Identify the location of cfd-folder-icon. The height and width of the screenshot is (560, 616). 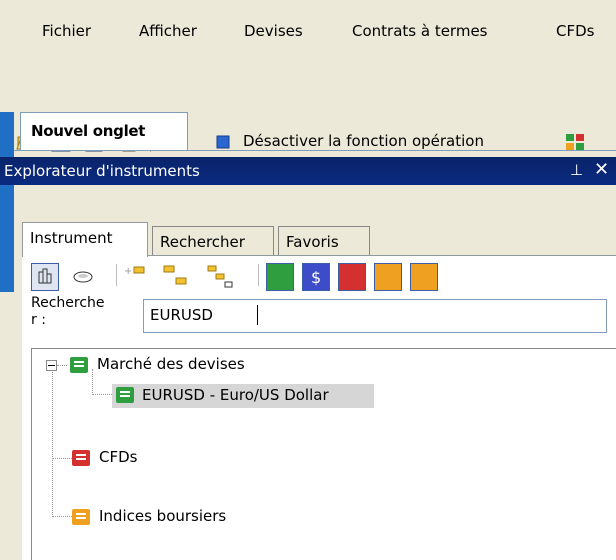
(81, 458).